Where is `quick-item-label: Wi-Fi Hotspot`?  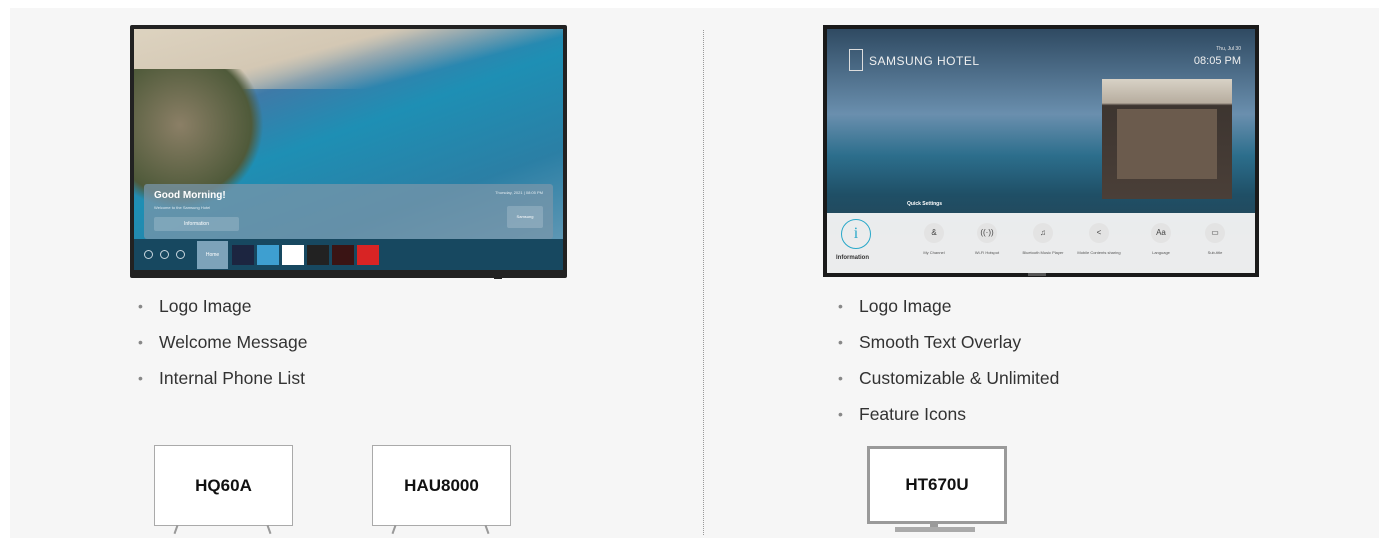
quick-item-label: Wi-Fi Hotspot is located at coordinates (987, 252).